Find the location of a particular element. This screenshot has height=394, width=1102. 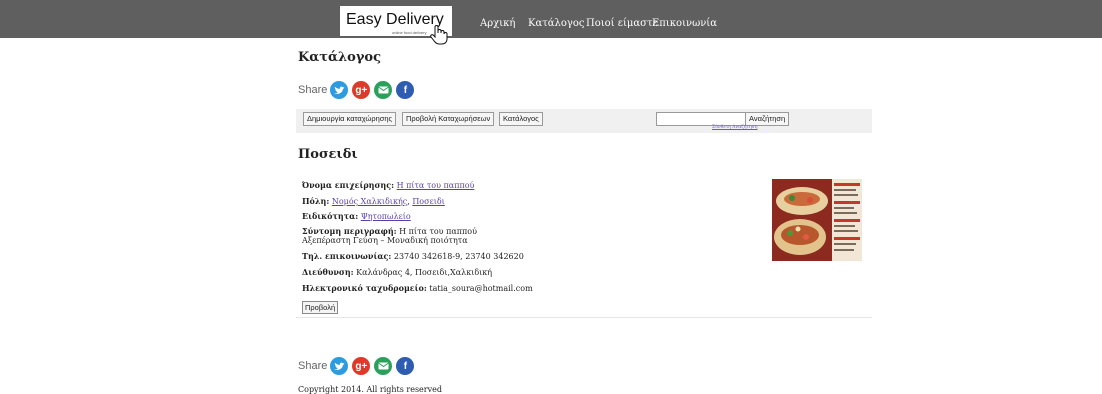

nav-home: Αρχική is located at coordinates (497, 23).